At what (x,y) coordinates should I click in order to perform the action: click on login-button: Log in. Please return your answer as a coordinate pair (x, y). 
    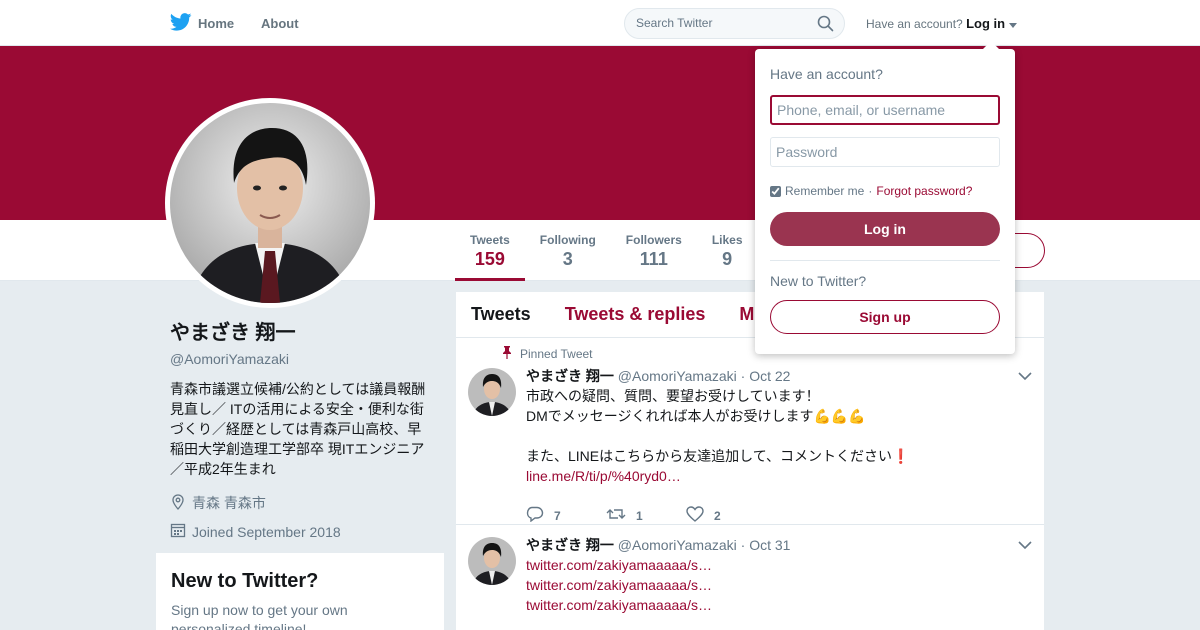
    Looking at the image, I should click on (885, 229).